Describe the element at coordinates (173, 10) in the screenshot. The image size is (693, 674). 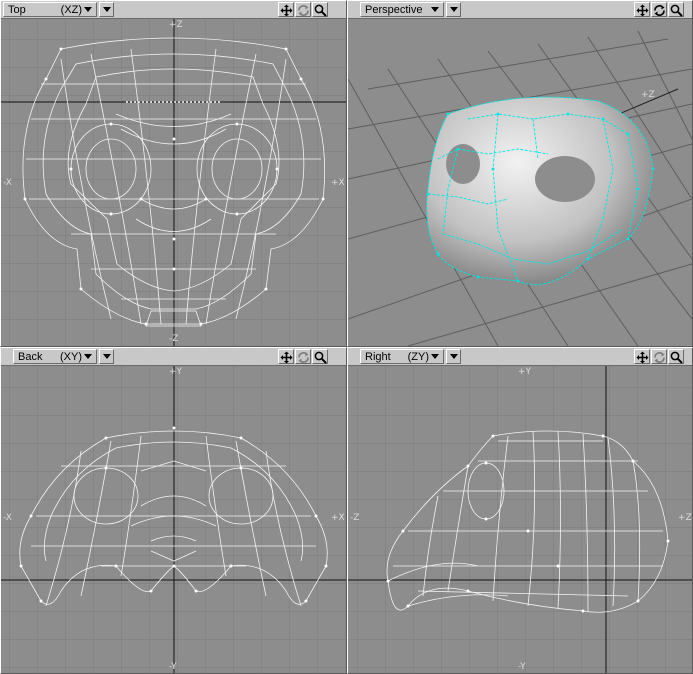
I see `viewport-titlebar: Top (XZ)` at that location.